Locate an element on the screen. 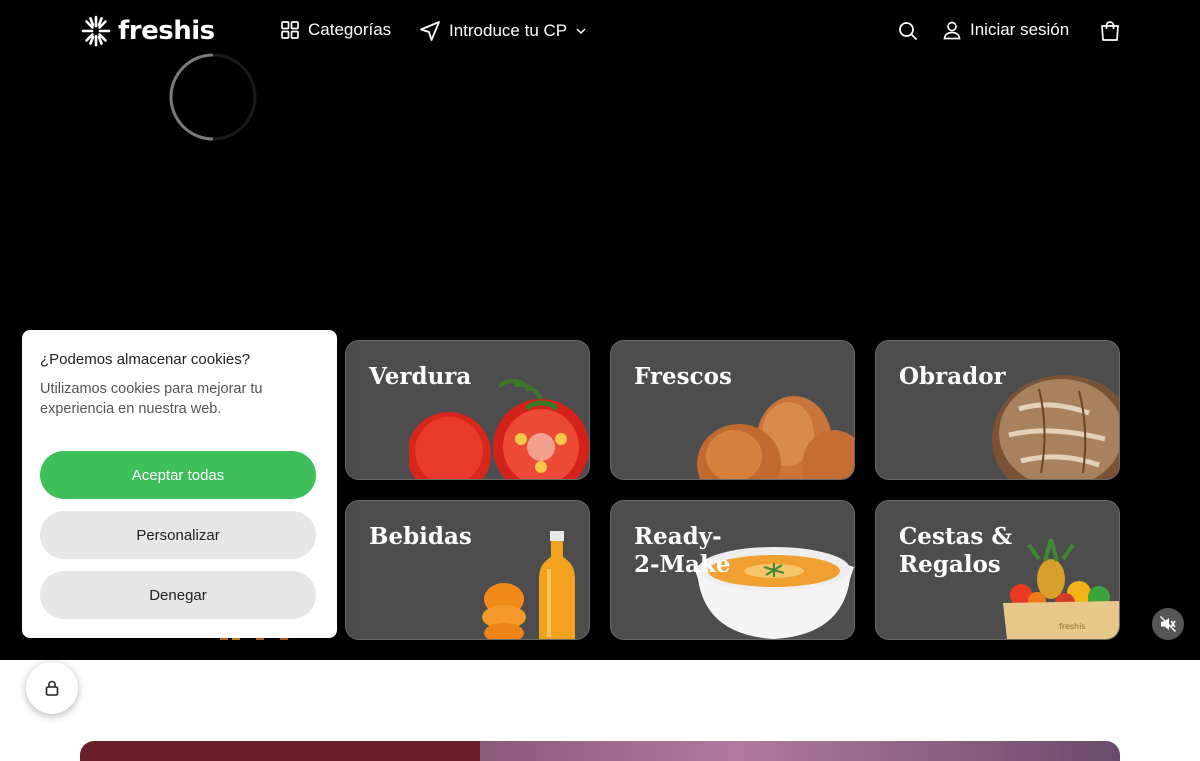 Image resolution: width=1200 pixels, height=761 pixels. svg-text: freshis is located at coordinates (1072, 626).